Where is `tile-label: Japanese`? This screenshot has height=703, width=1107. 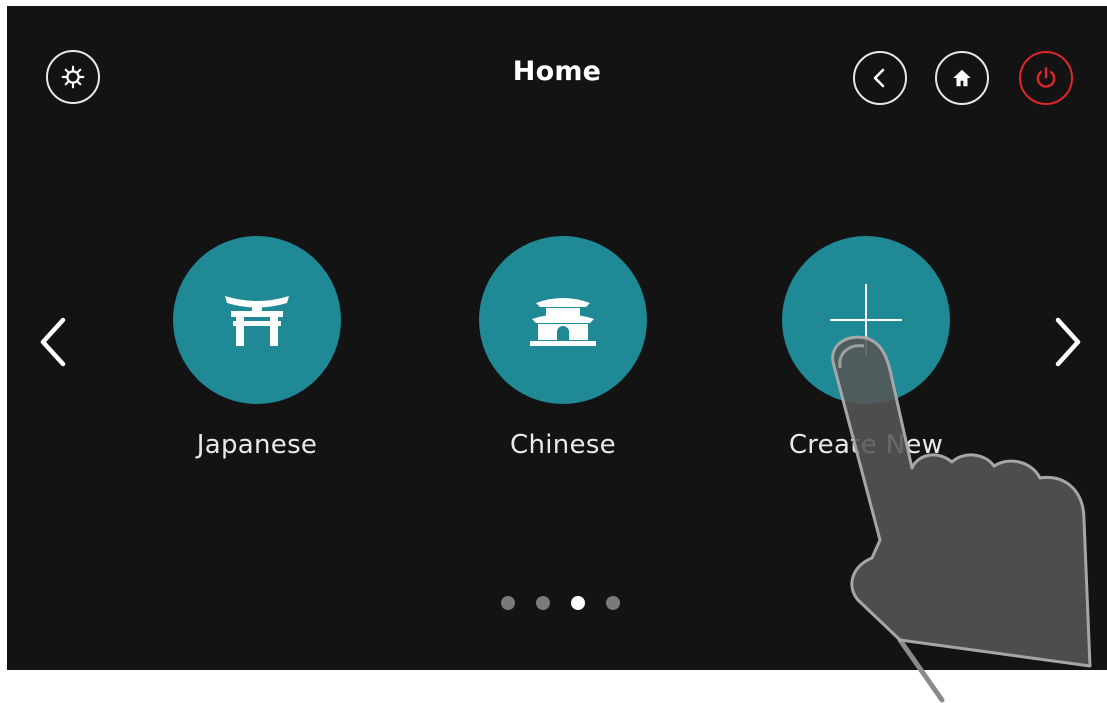
tile-label: Japanese is located at coordinates (257, 445).